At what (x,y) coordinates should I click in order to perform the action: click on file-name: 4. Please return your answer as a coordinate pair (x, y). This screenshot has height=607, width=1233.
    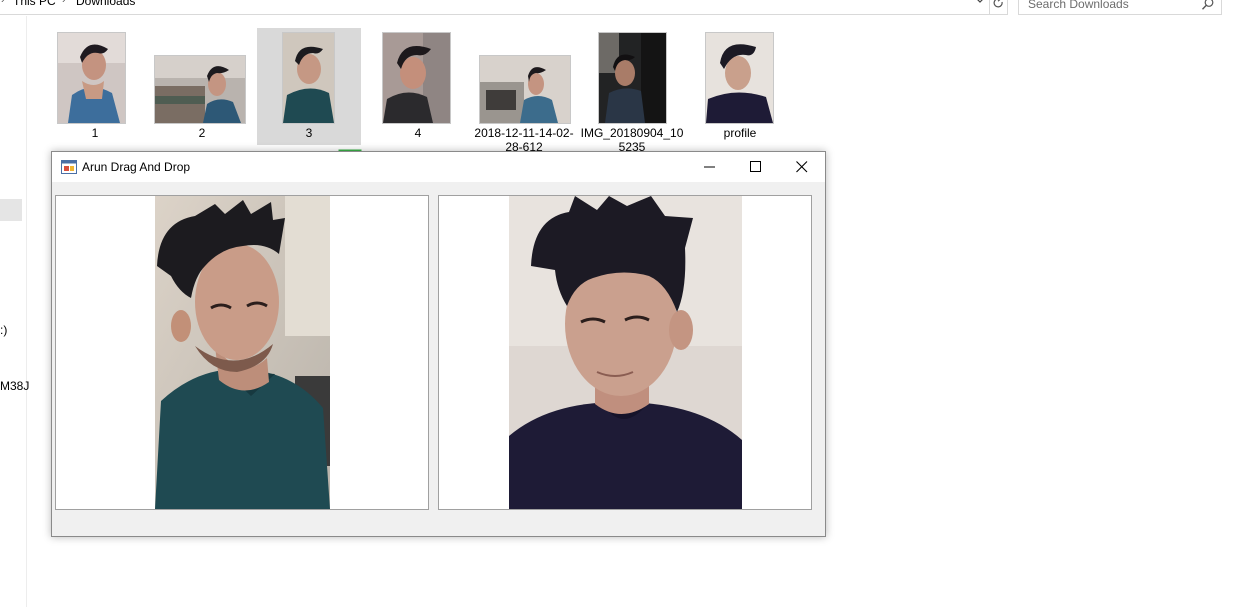
    Looking at the image, I should click on (418, 133).